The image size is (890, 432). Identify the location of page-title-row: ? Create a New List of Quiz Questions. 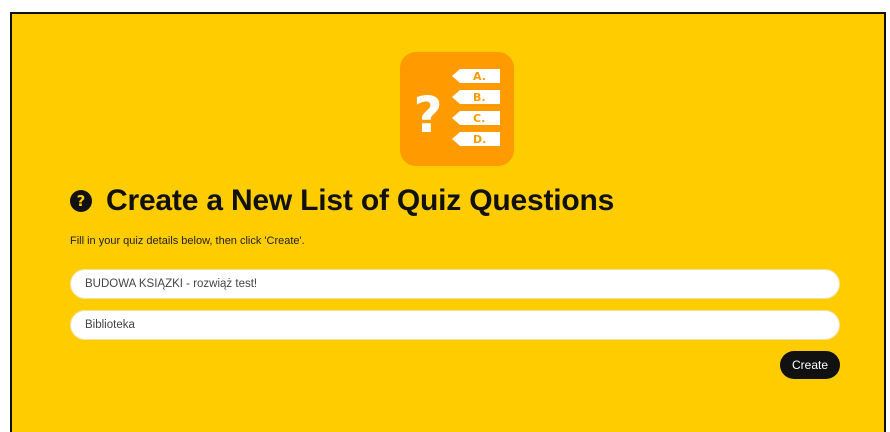
(342, 201).